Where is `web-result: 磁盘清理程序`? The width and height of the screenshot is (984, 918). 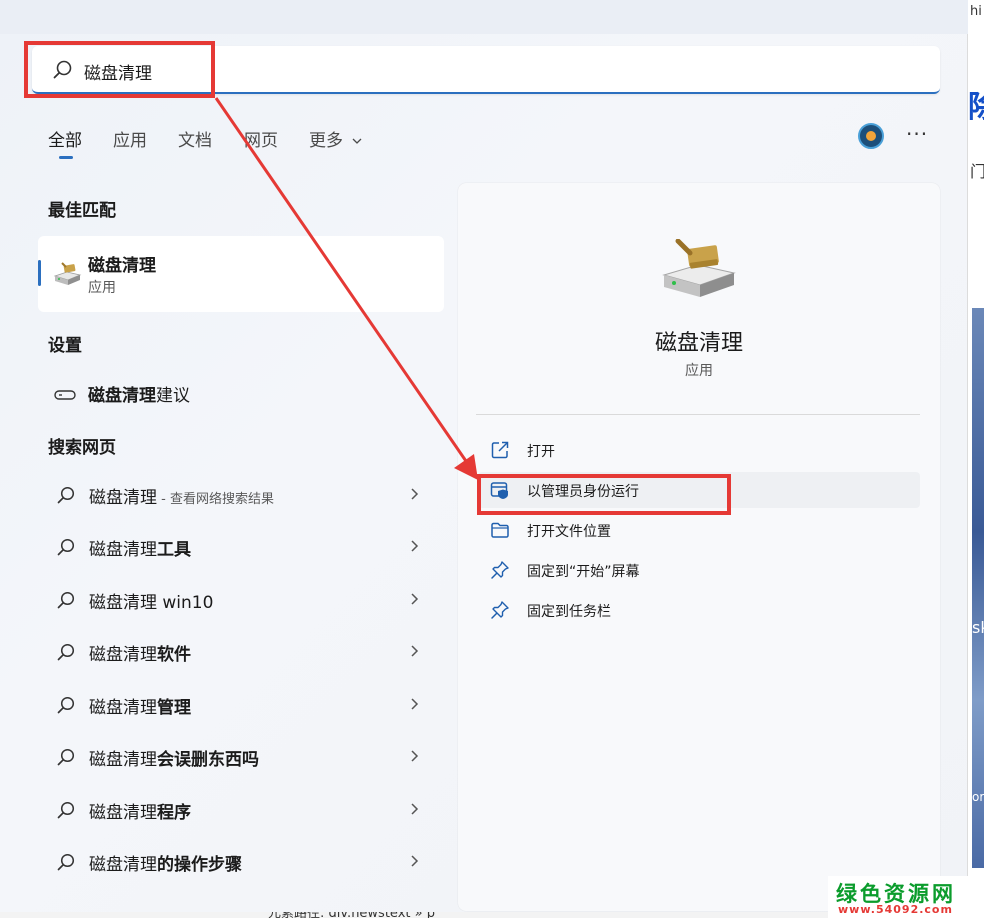 web-result: 磁盘清理程序 is located at coordinates (241, 810).